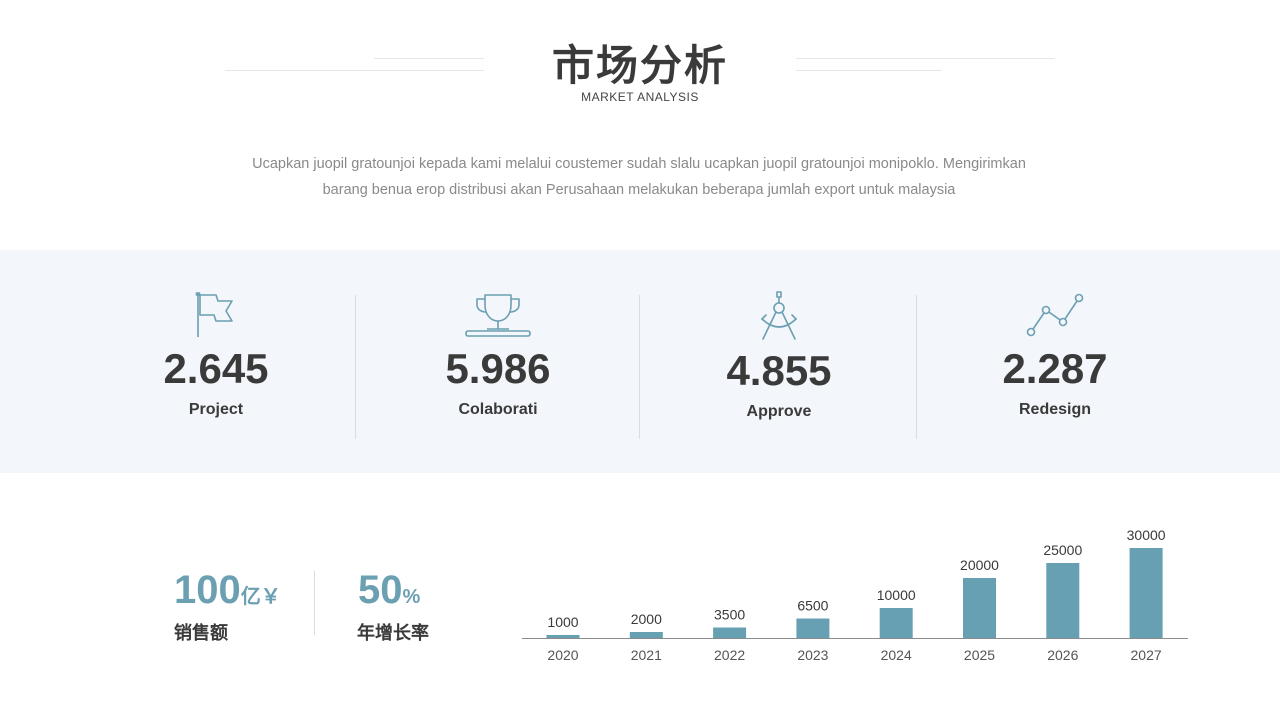  Describe the element at coordinates (1062, 655) in the screenshot. I see `x-tick-label-2026: 2026` at that location.